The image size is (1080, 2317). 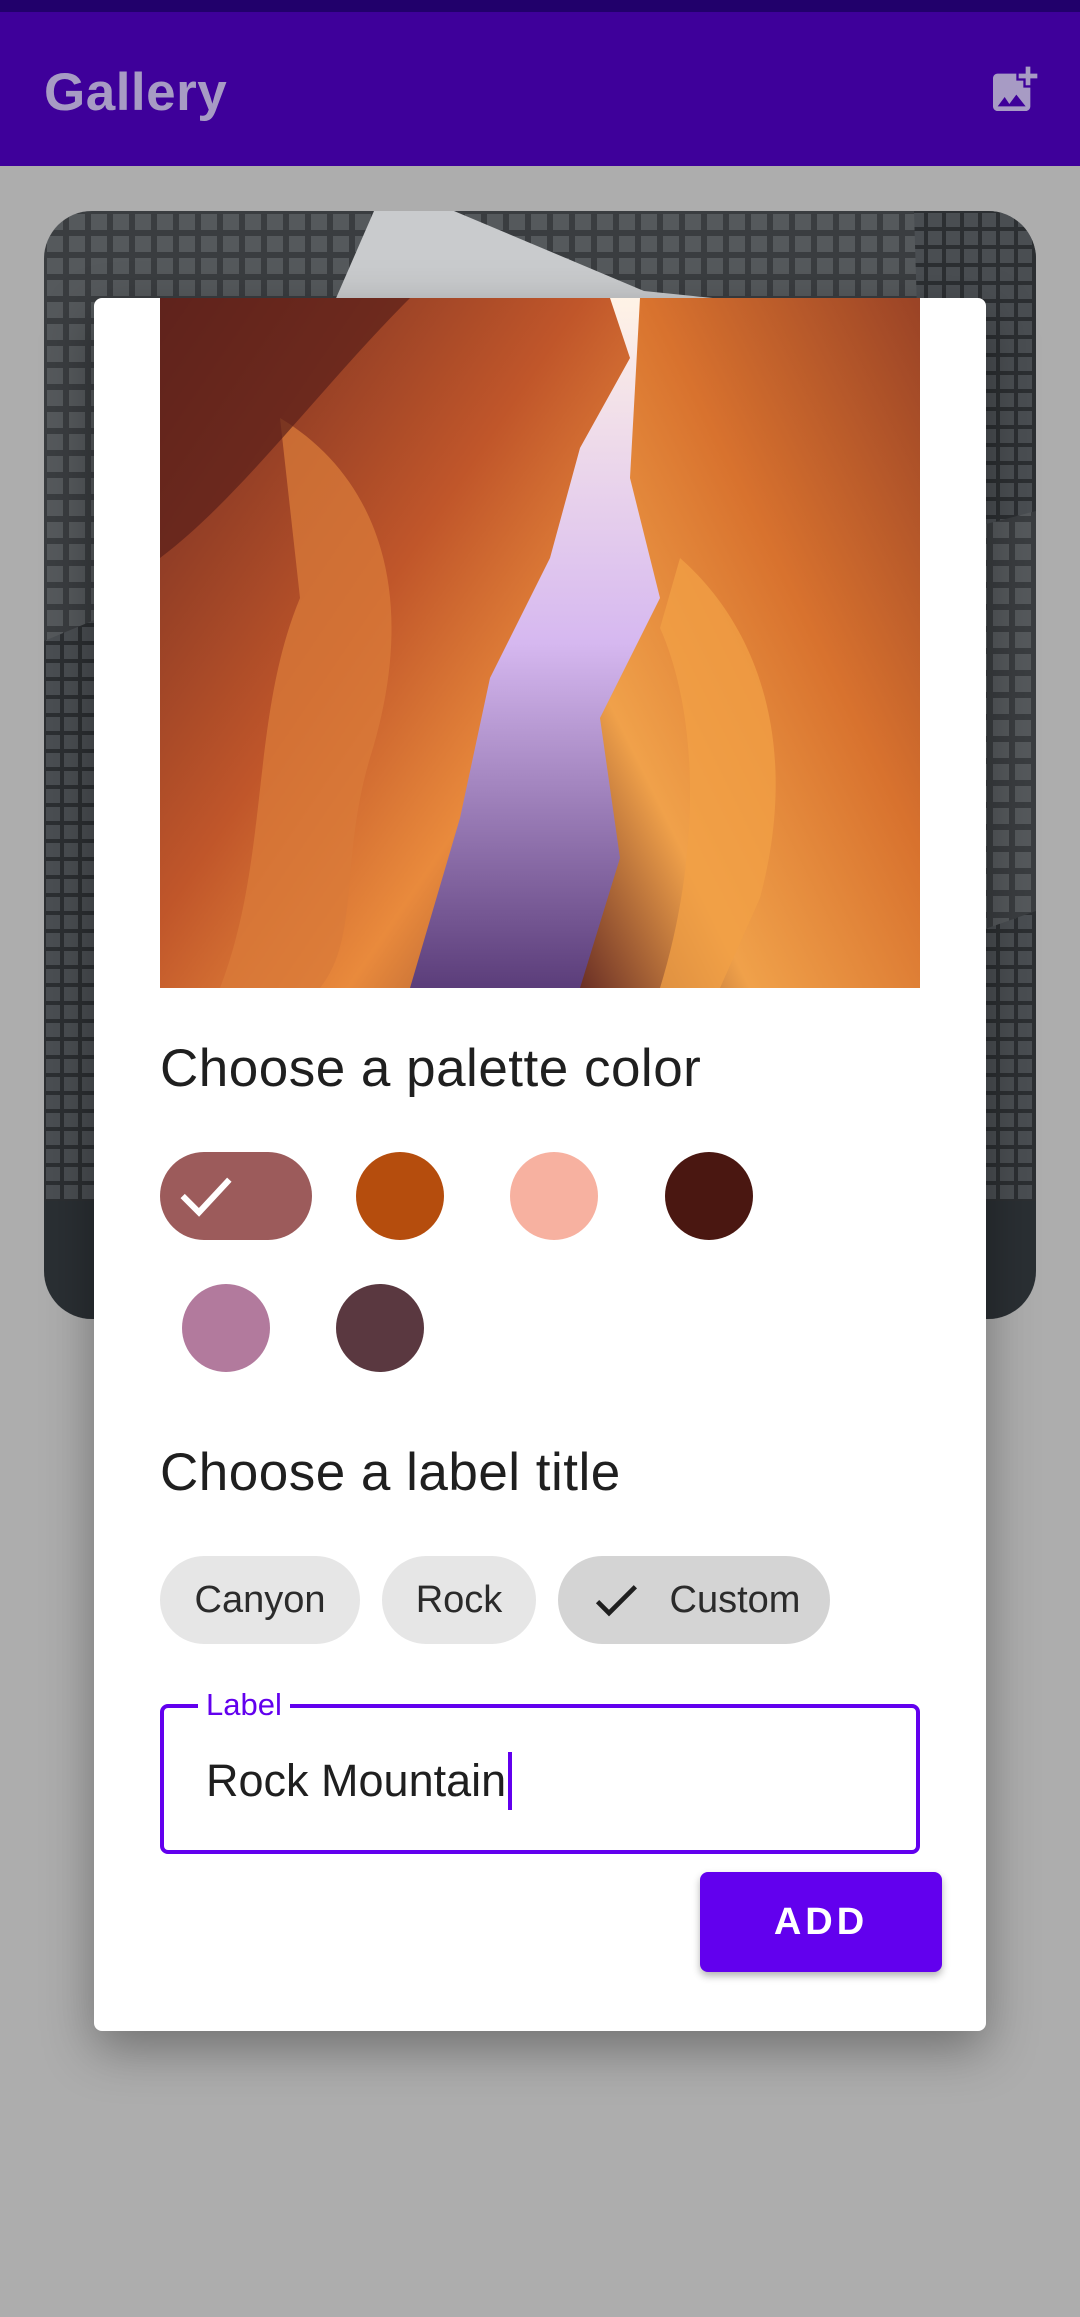 I want to click on label-input: Rock Mountain, so click(x=359, y=1781).